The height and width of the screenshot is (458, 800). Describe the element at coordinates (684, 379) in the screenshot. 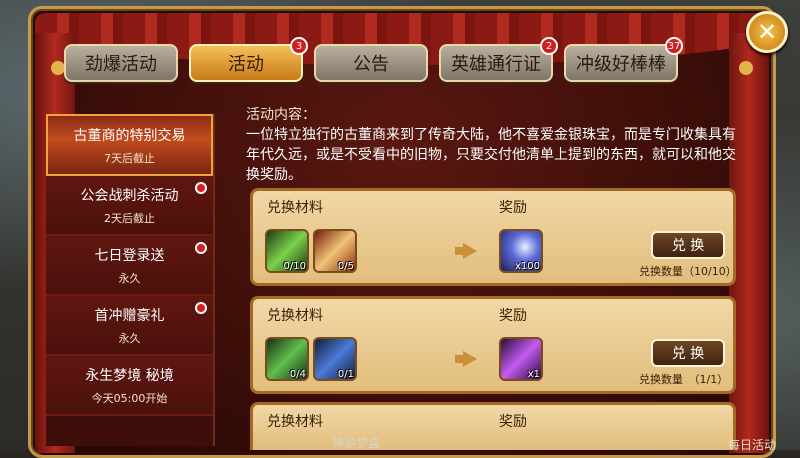

I see `exchange-count: 兑换数量 （1/1）` at that location.